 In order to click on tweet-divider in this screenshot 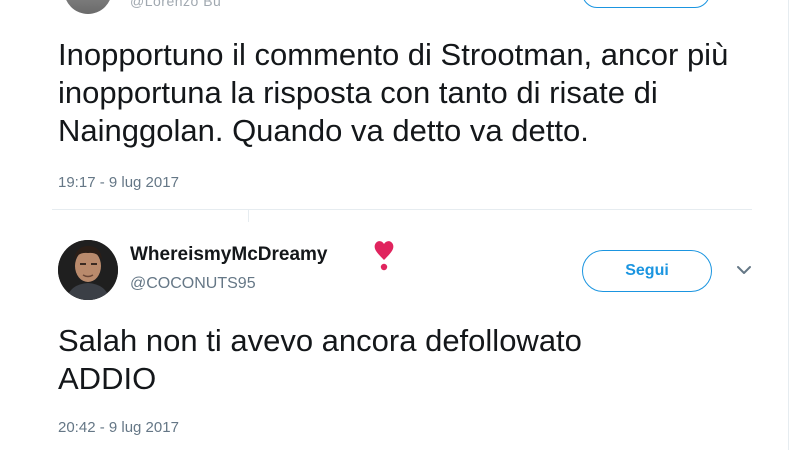, I will do `click(402, 209)`.